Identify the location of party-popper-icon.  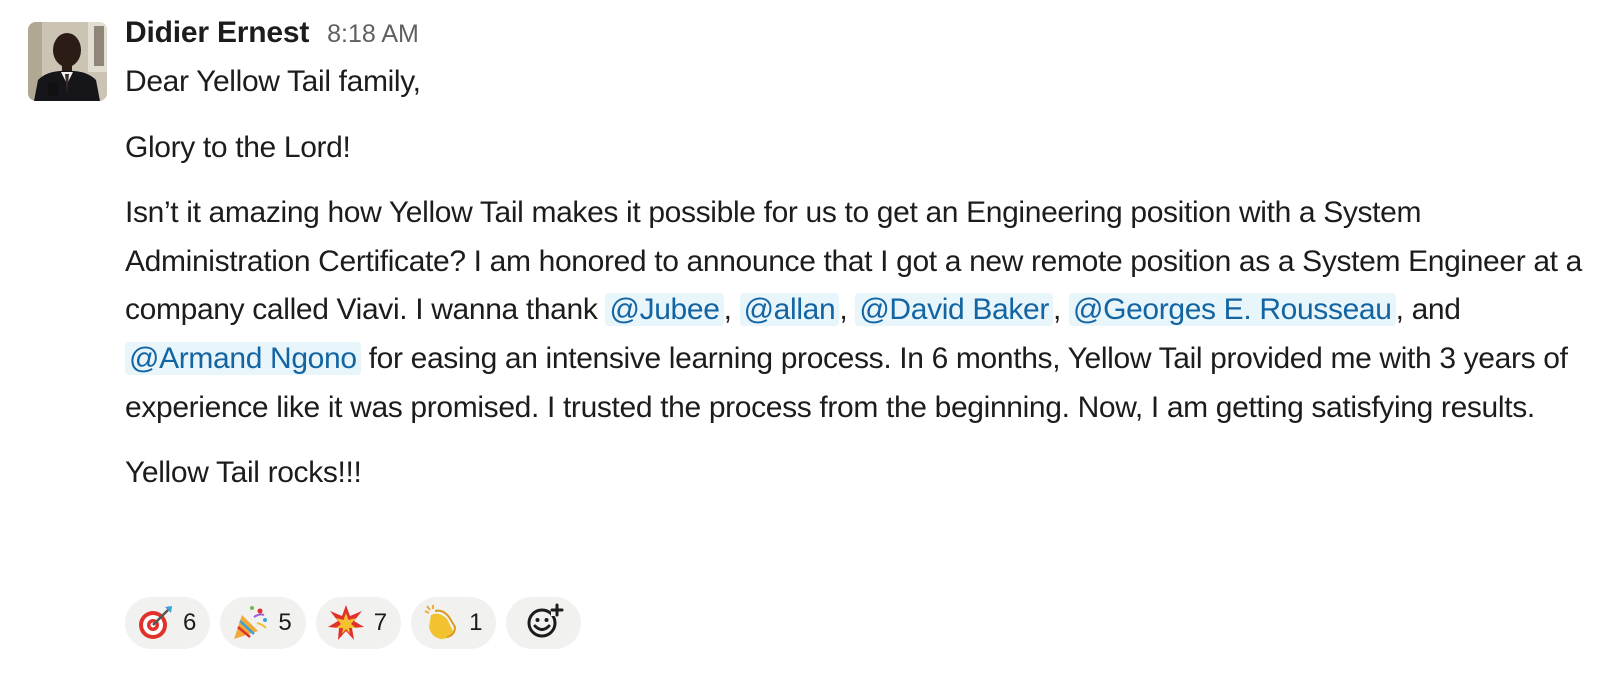
(250, 623).